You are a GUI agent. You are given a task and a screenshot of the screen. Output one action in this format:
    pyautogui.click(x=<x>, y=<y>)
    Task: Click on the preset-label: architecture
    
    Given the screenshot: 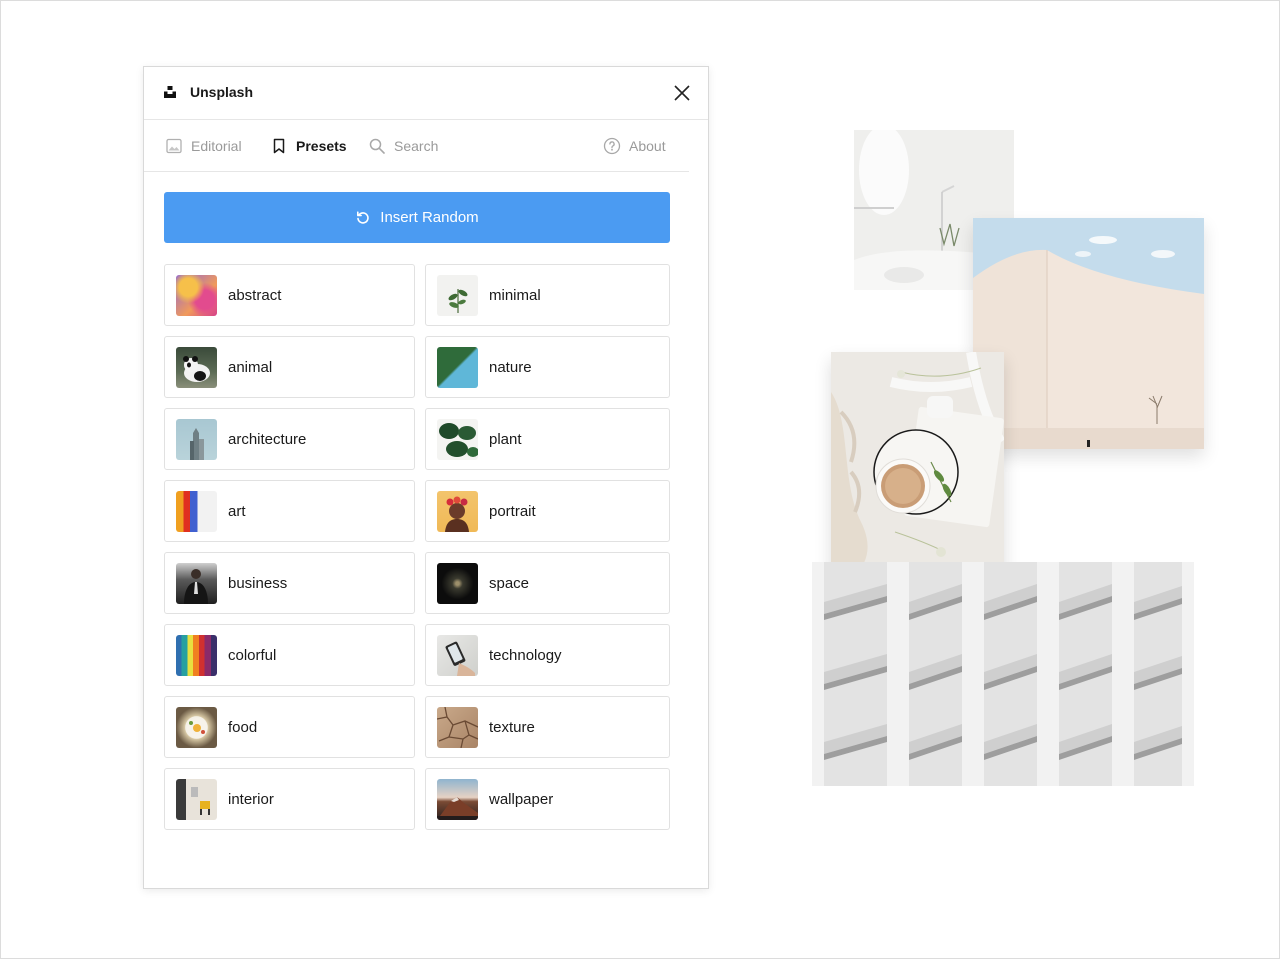 What is the action you would take?
    pyautogui.click(x=267, y=439)
    